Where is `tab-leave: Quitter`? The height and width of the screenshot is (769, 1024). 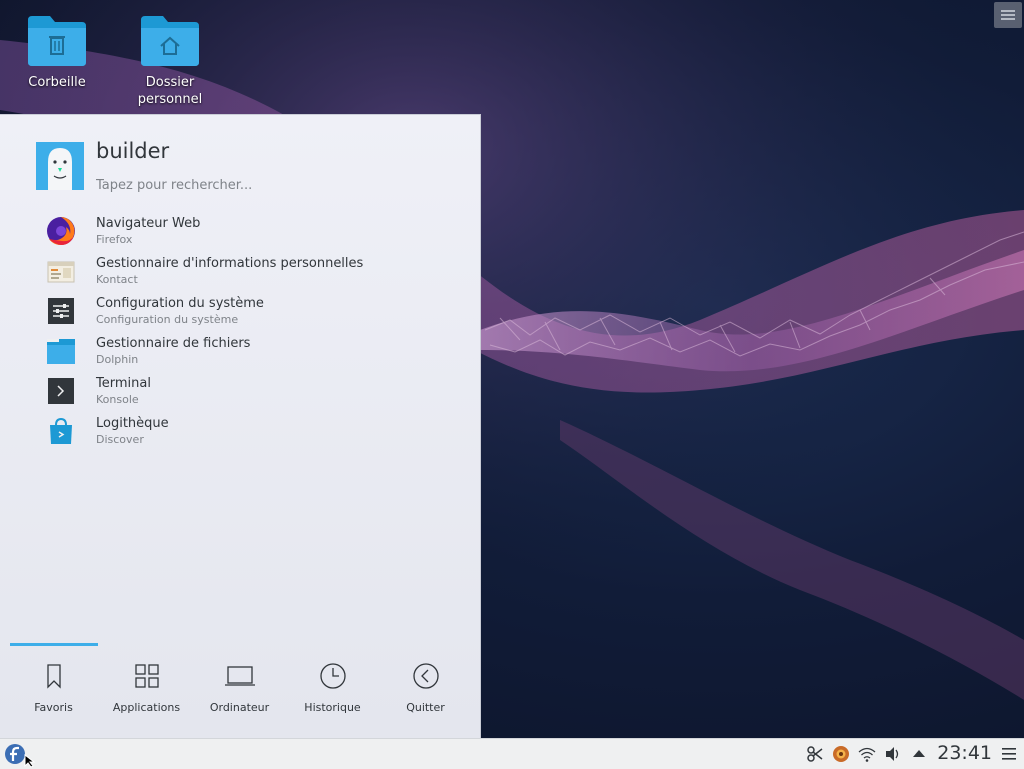 tab-leave: Quitter is located at coordinates (425, 691).